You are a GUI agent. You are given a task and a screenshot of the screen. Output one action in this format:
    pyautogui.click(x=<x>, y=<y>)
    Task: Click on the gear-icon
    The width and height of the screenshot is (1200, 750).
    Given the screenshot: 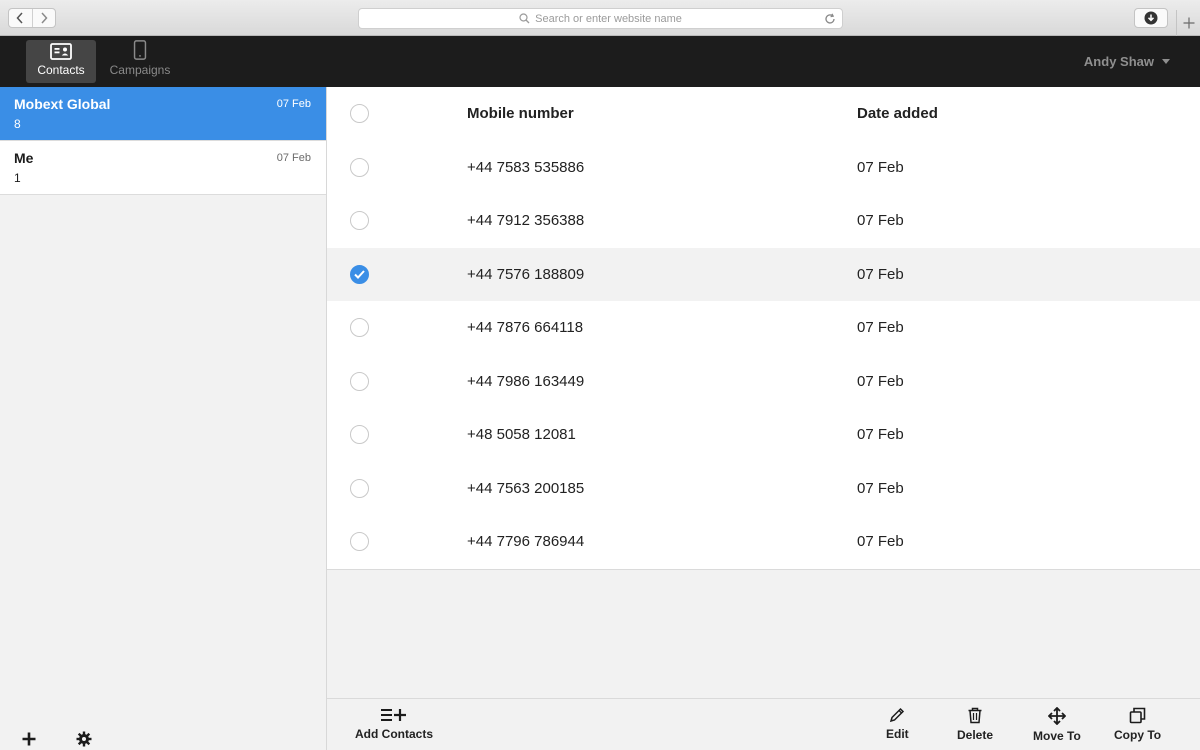 What is the action you would take?
    pyautogui.click(x=84, y=739)
    